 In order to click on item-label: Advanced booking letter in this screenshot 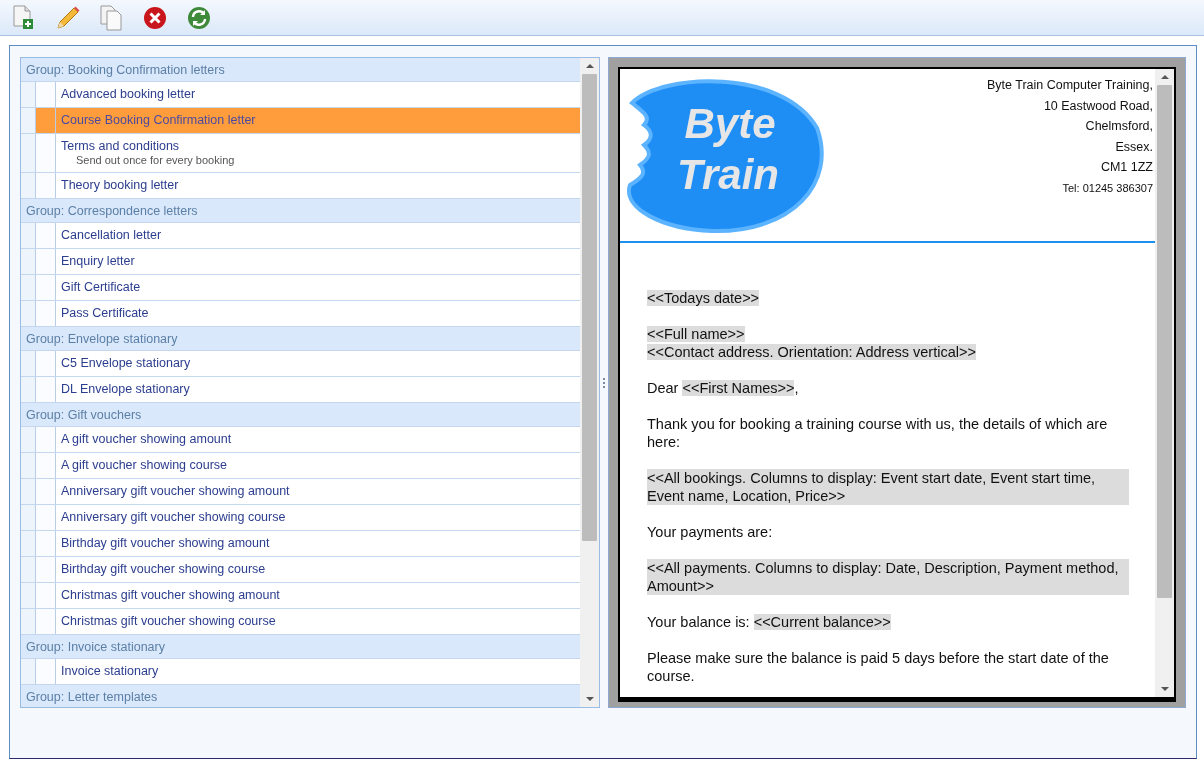, I will do `click(128, 94)`.